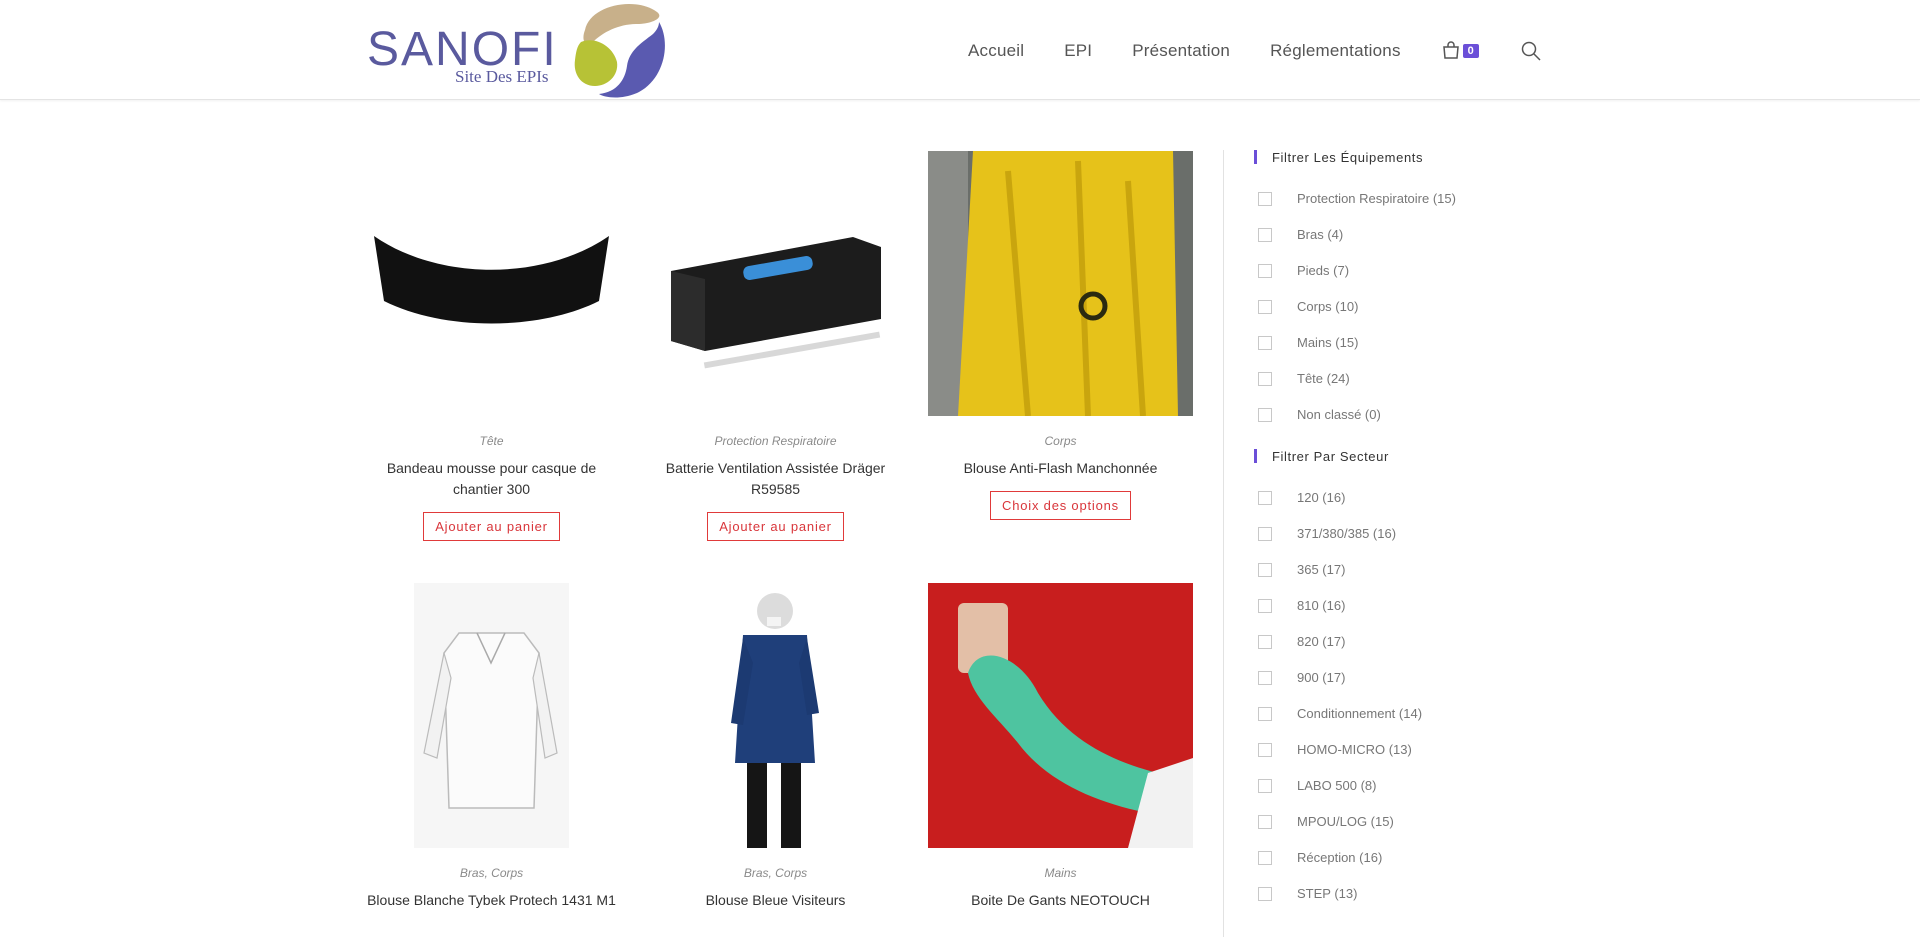 This screenshot has width=1920, height=937. I want to click on filter-label: Protection Respiratoire (15), so click(1376, 198).